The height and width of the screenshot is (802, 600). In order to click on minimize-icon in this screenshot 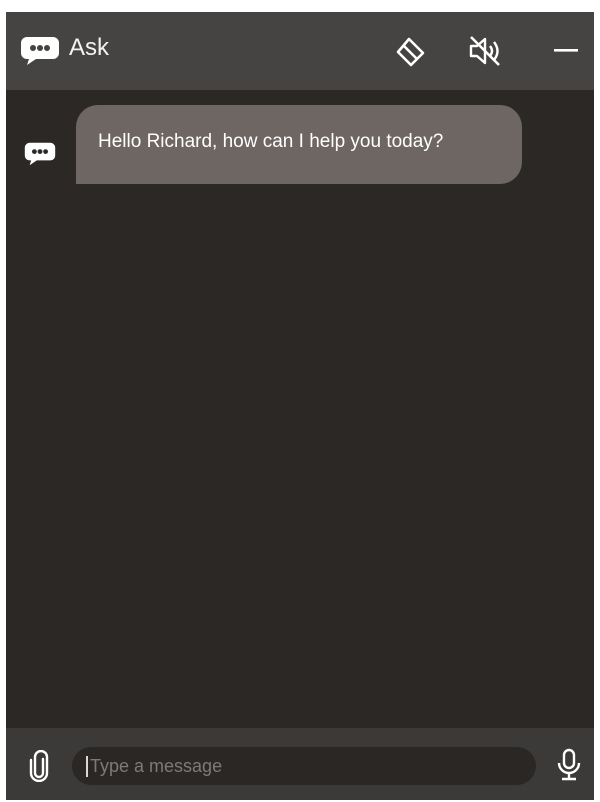, I will do `click(566, 51)`.